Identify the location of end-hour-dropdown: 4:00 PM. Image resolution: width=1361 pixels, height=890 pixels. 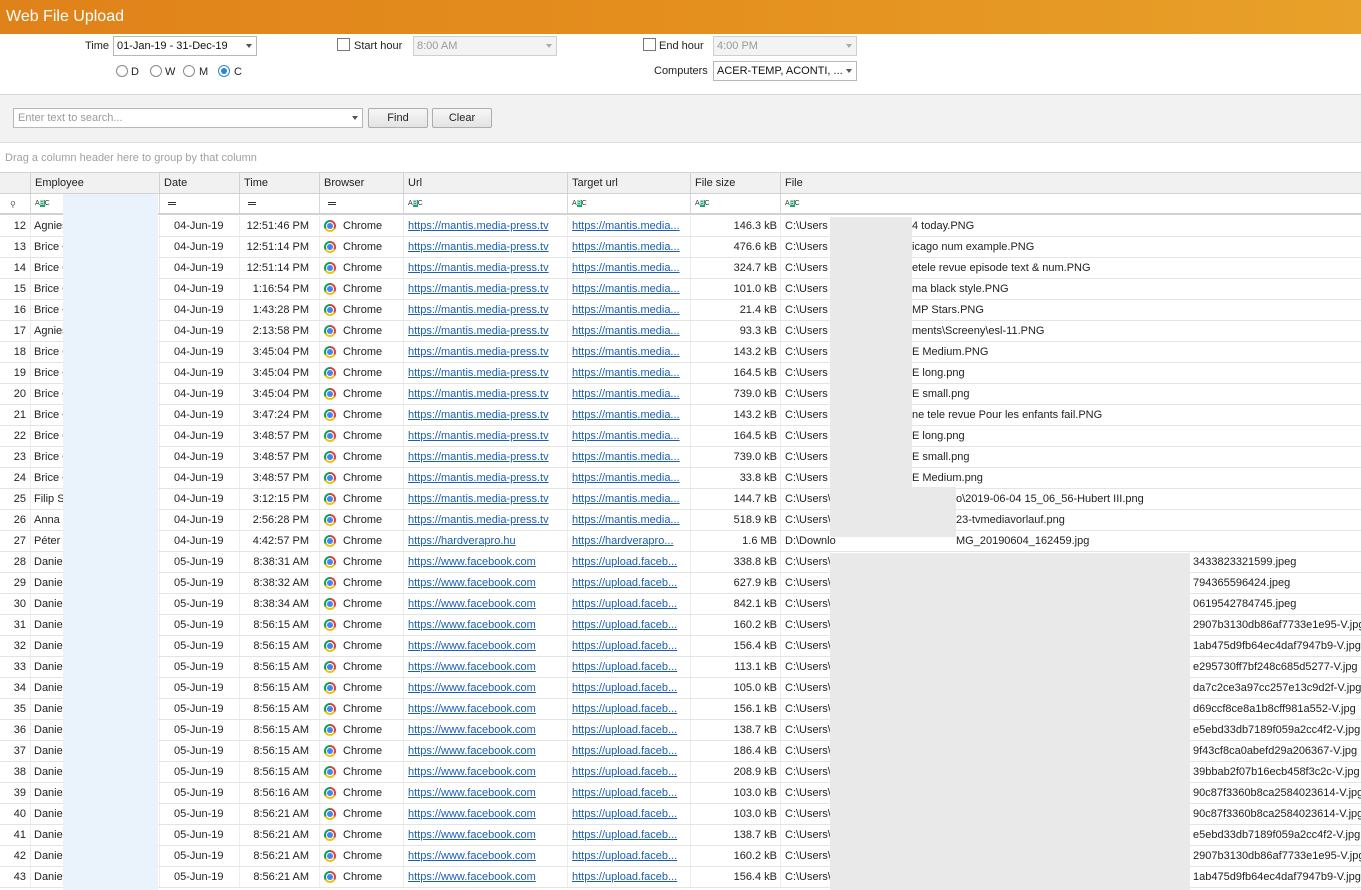
(785, 46).